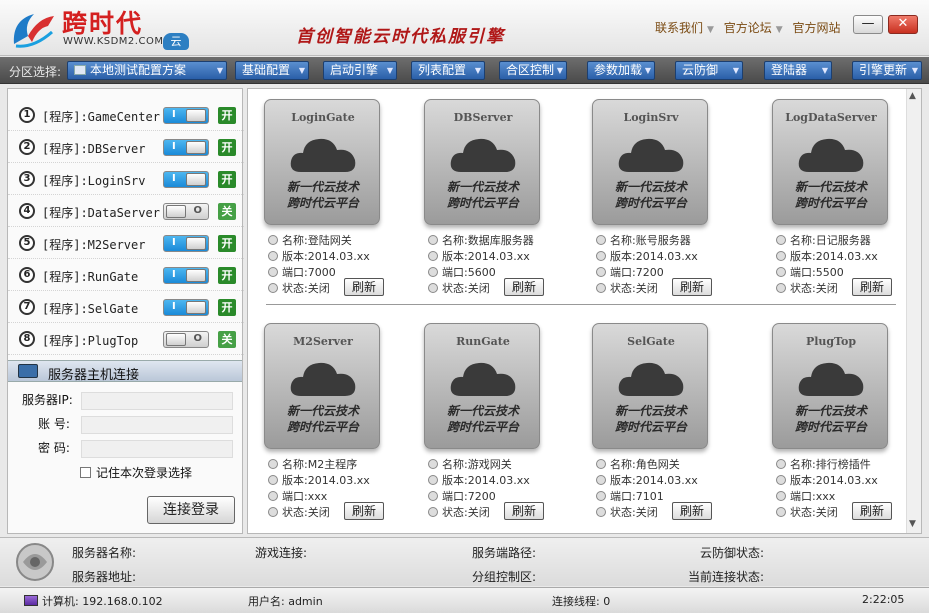 This screenshot has width=929, height=613. What do you see at coordinates (33, 31) in the screenshot?
I see `logo-icon` at bounding box center [33, 31].